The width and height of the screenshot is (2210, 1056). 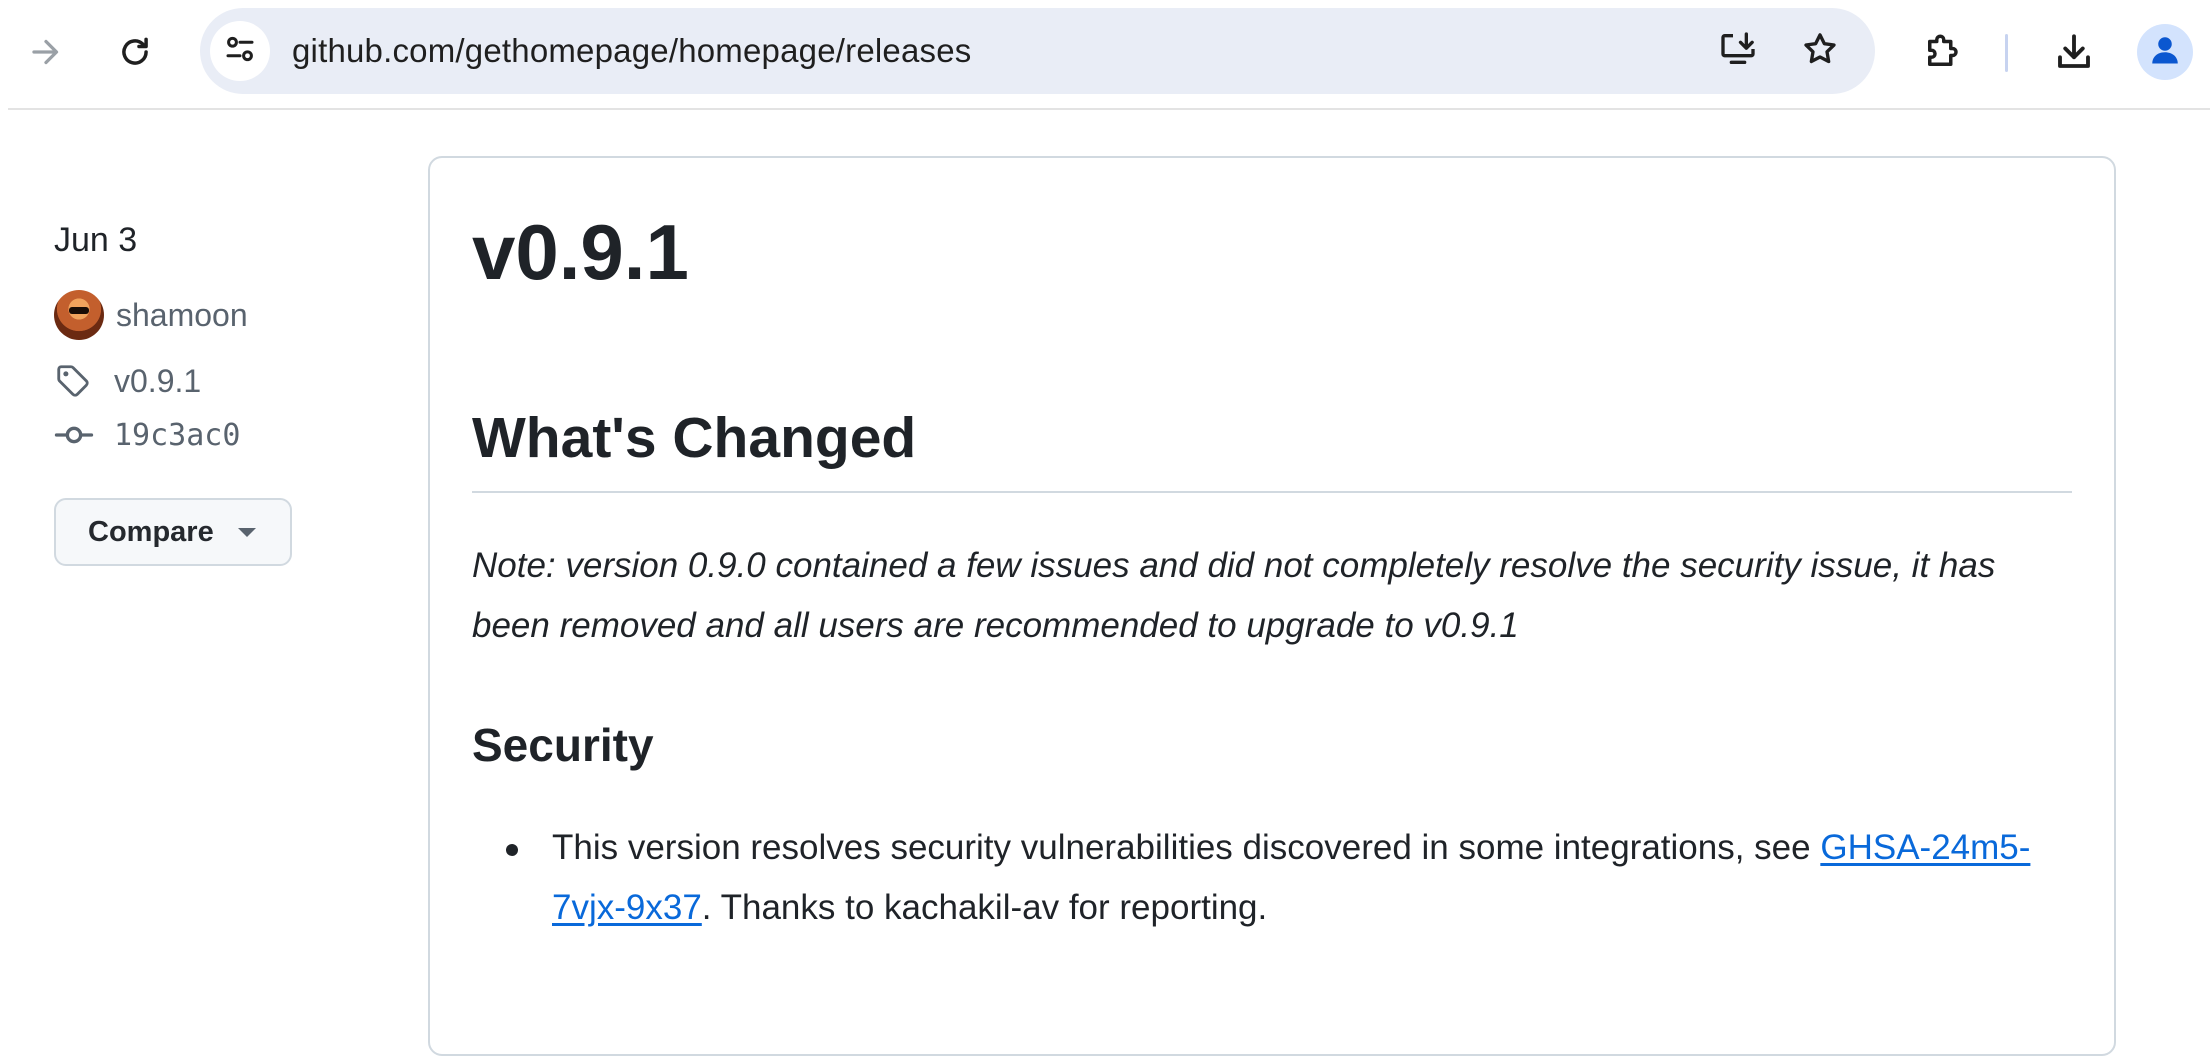 I want to click on release-commit: 19c3ac0, so click(x=219, y=435).